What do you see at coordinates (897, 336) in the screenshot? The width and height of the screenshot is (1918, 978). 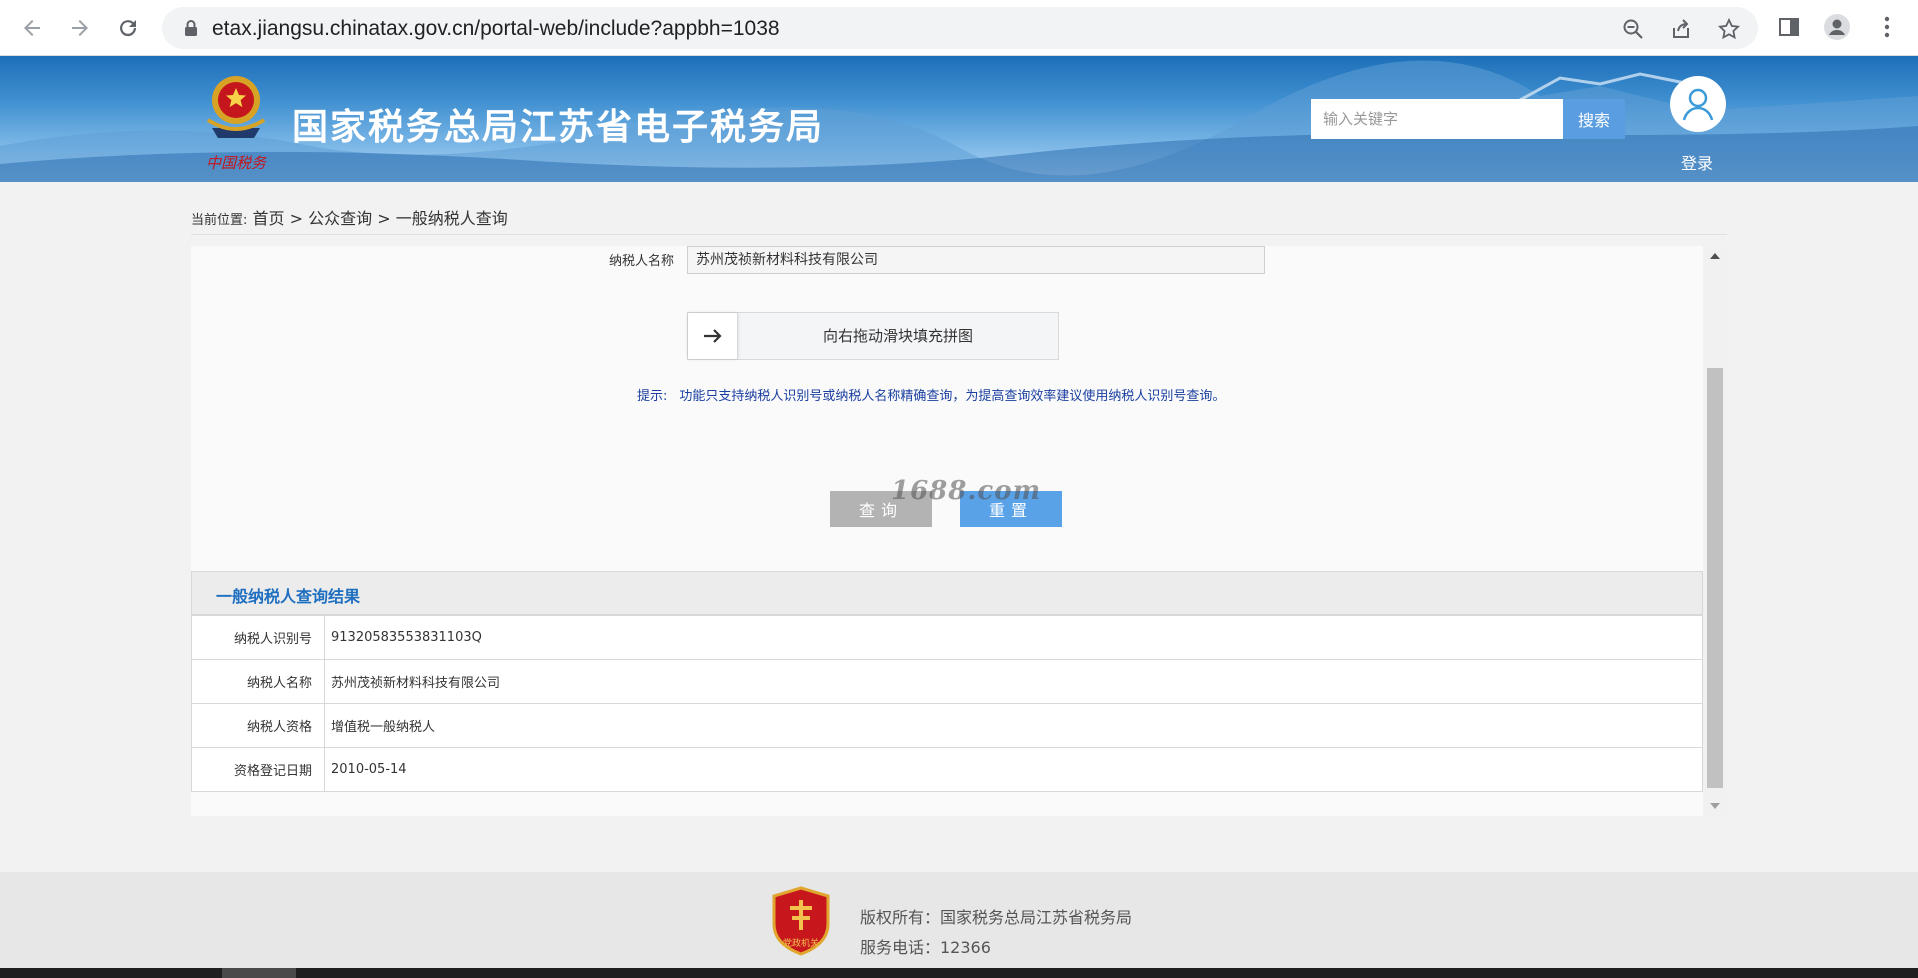 I see `slider-instruction: 向右拖动滑块填充拼图` at bounding box center [897, 336].